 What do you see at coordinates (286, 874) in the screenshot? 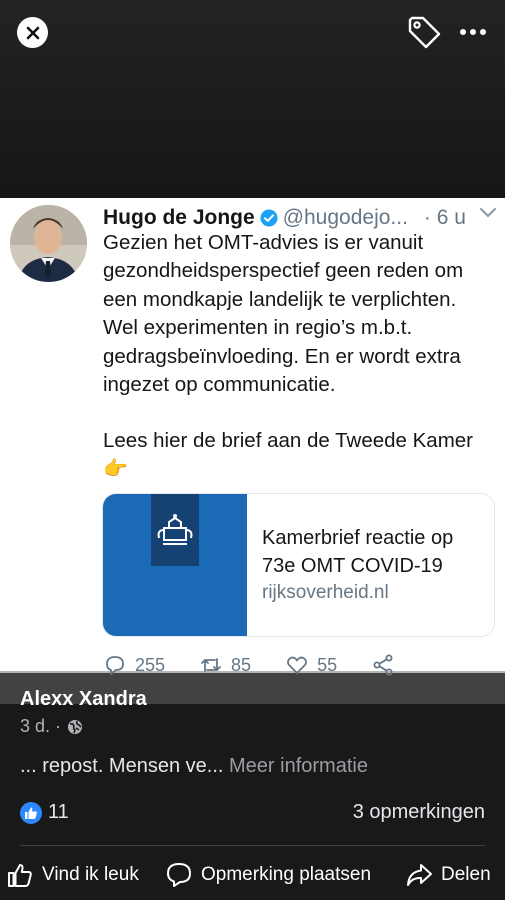
I see `comment-button-label: Opmerking plaatsen` at bounding box center [286, 874].